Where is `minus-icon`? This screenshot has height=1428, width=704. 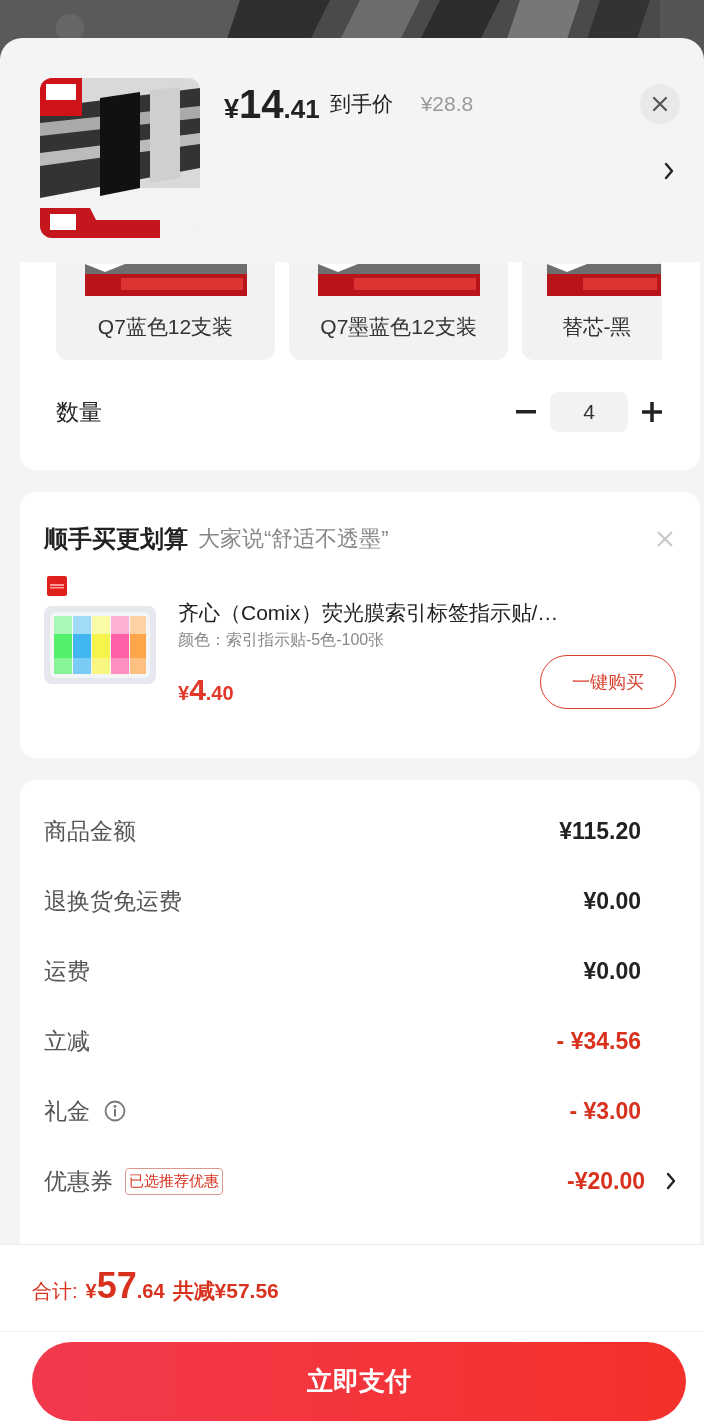 minus-icon is located at coordinates (526, 412).